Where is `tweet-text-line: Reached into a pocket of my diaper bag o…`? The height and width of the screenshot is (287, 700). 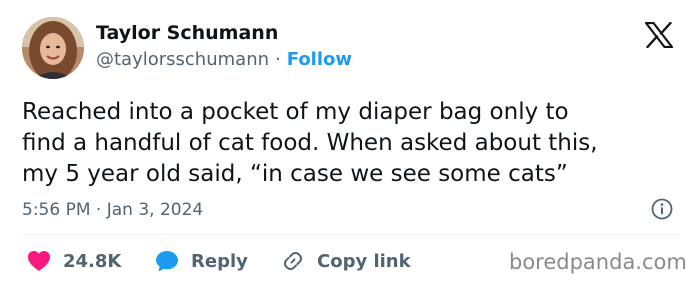 tweet-text-line: Reached into a pocket of my diaper bag o… is located at coordinates (295, 112).